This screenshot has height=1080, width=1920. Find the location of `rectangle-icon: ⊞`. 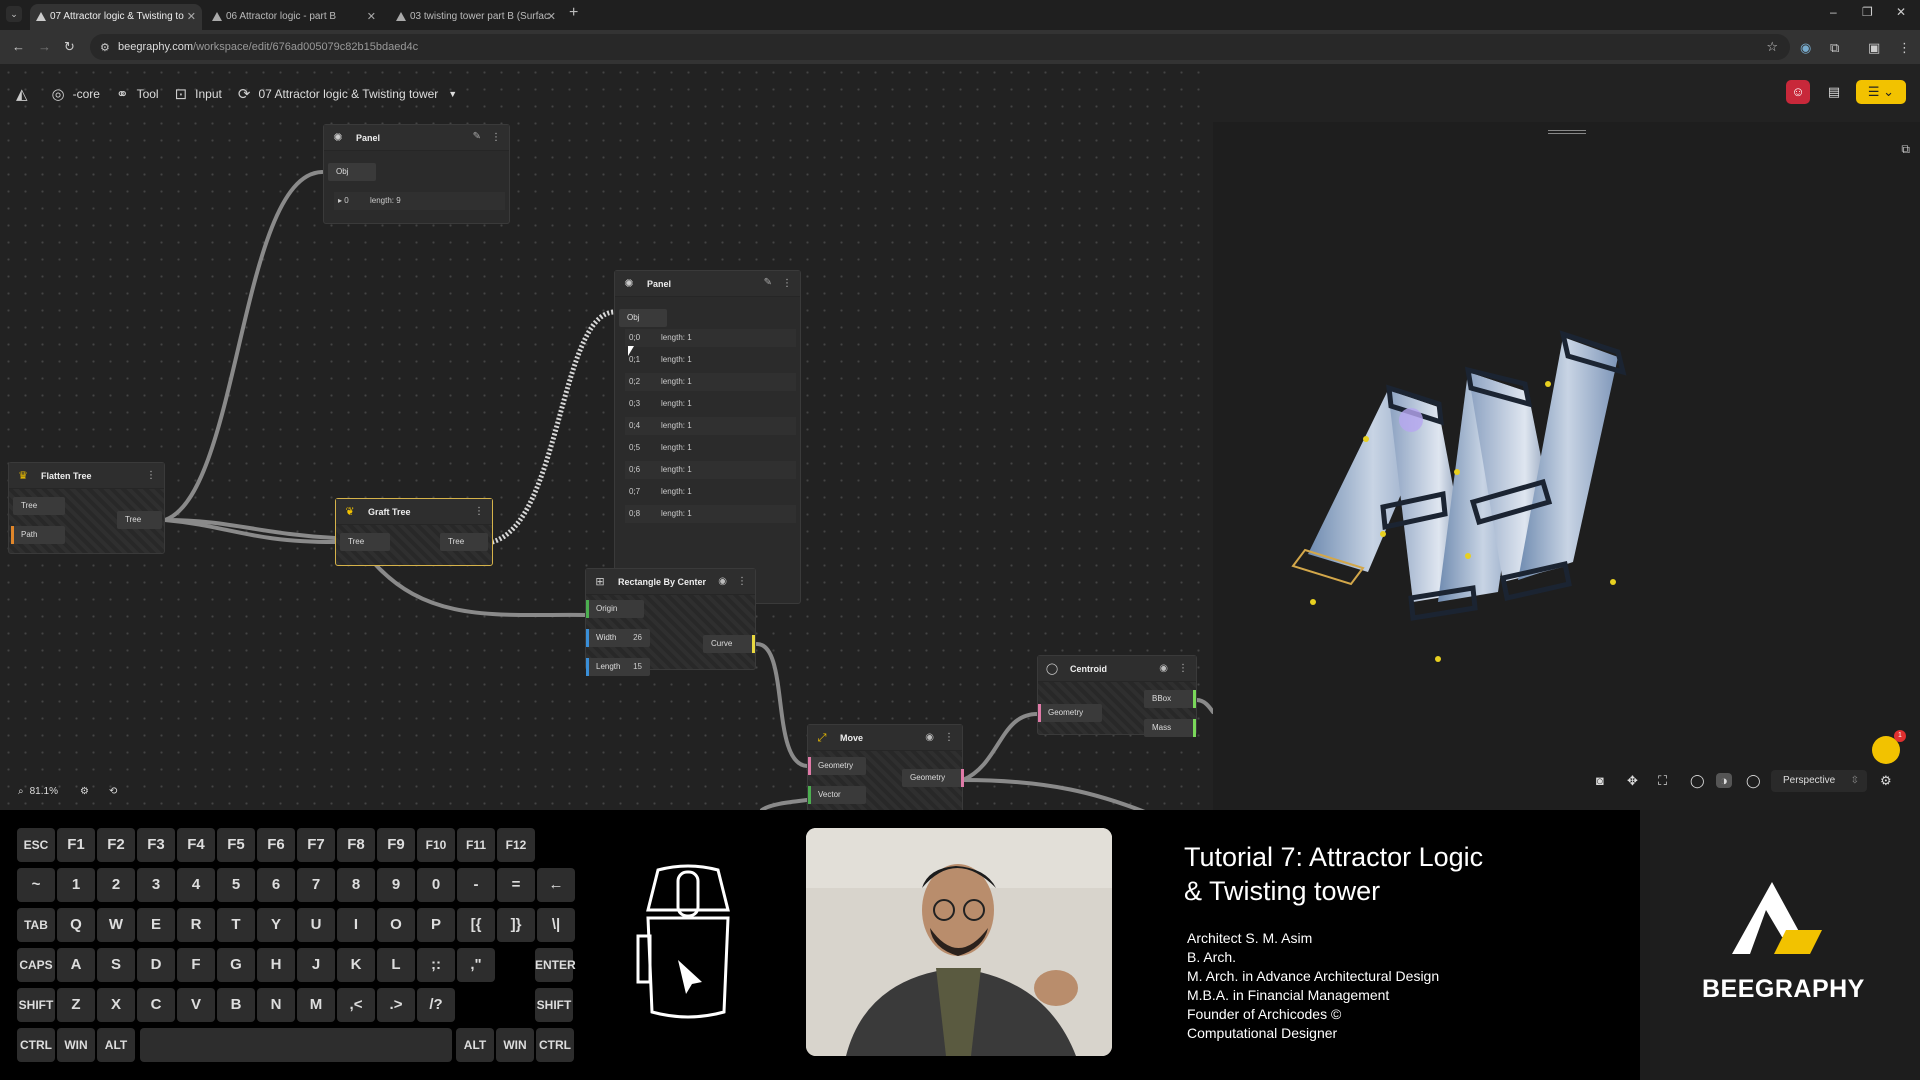

rectangle-icon: ⊞ is located at coordinates (600, 582).